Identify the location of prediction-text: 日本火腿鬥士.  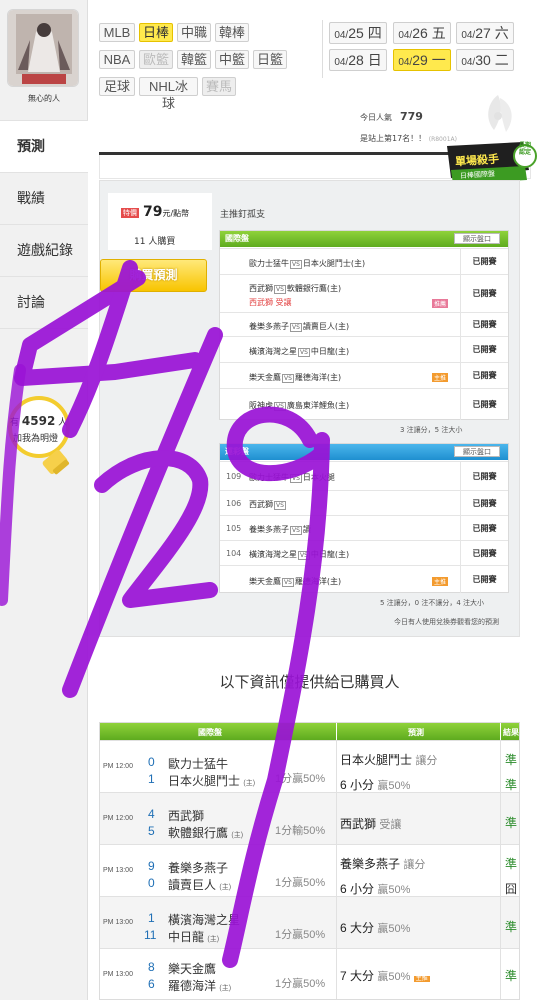
(376, 760).